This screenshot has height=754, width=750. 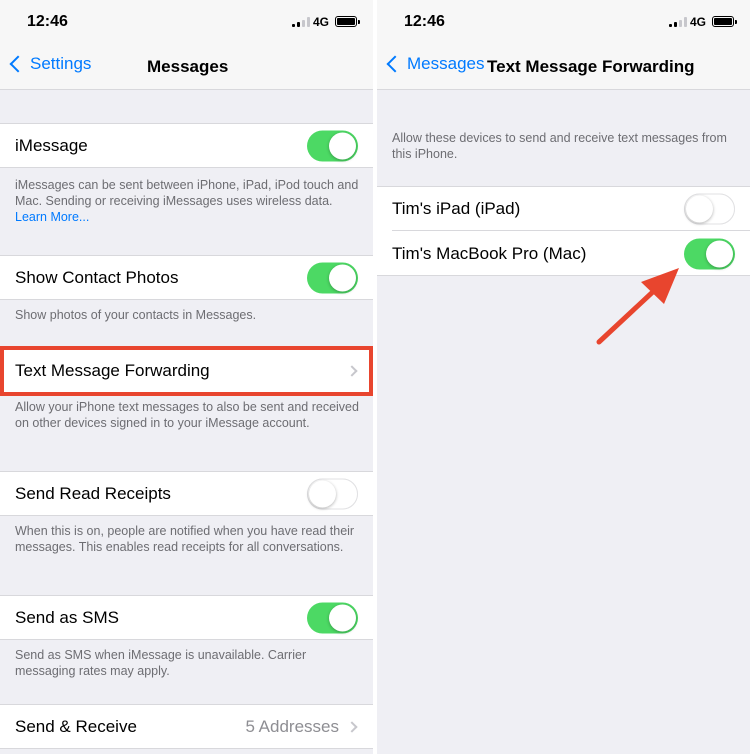 I want to click on imessage-row: iMessage, so click(x=186, y=145).